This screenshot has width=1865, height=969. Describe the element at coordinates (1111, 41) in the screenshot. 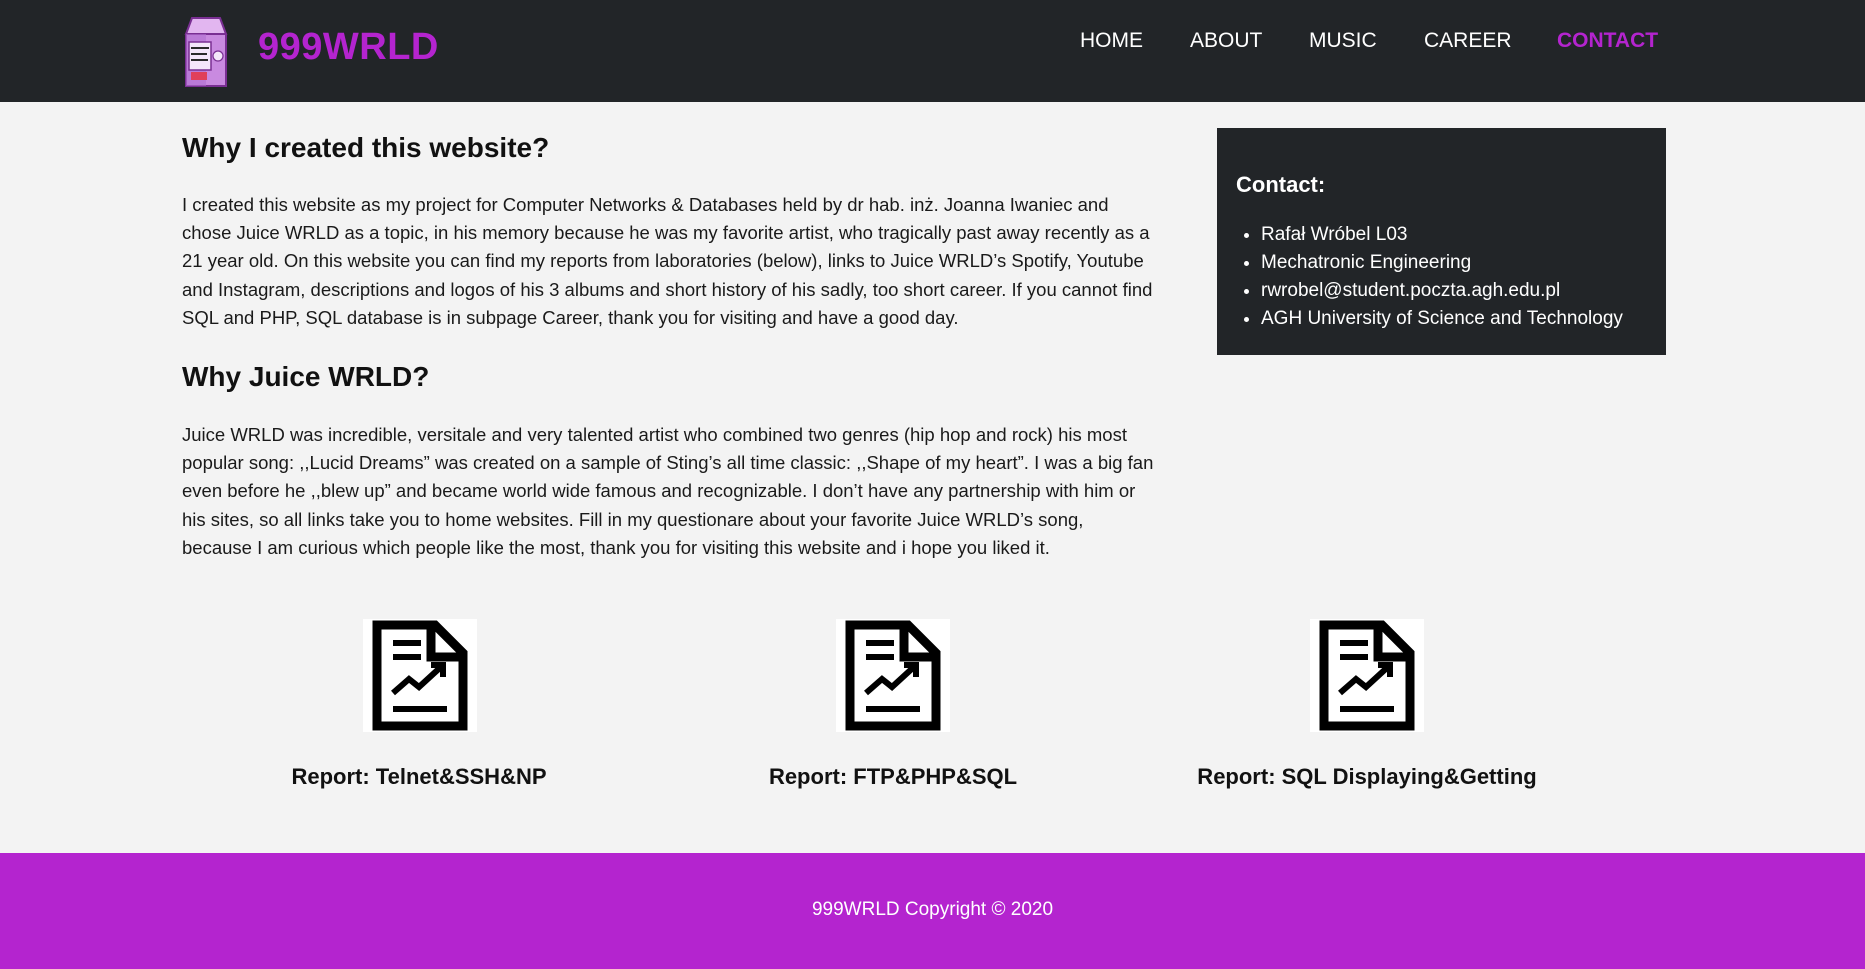

I see `nav-home: HOME` at that location.